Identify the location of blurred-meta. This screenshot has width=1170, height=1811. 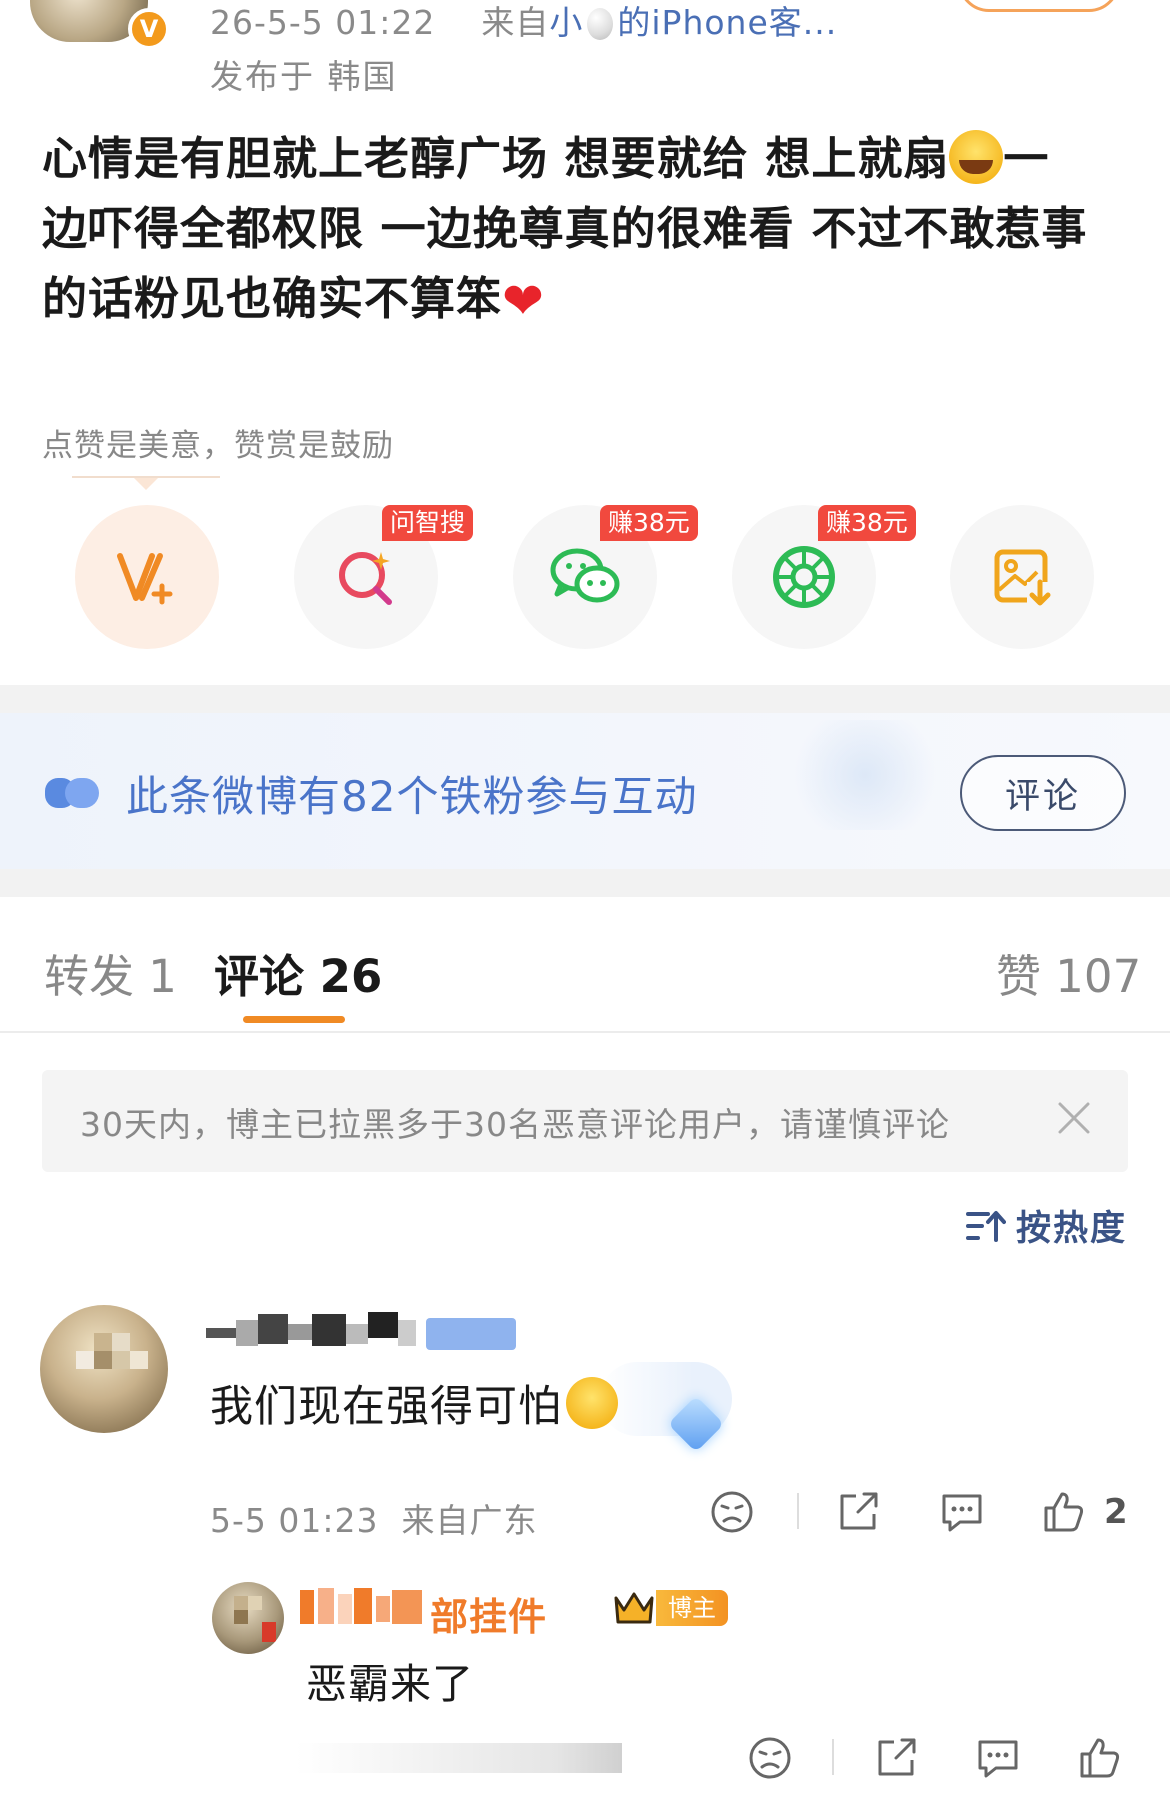
(459, 1758).